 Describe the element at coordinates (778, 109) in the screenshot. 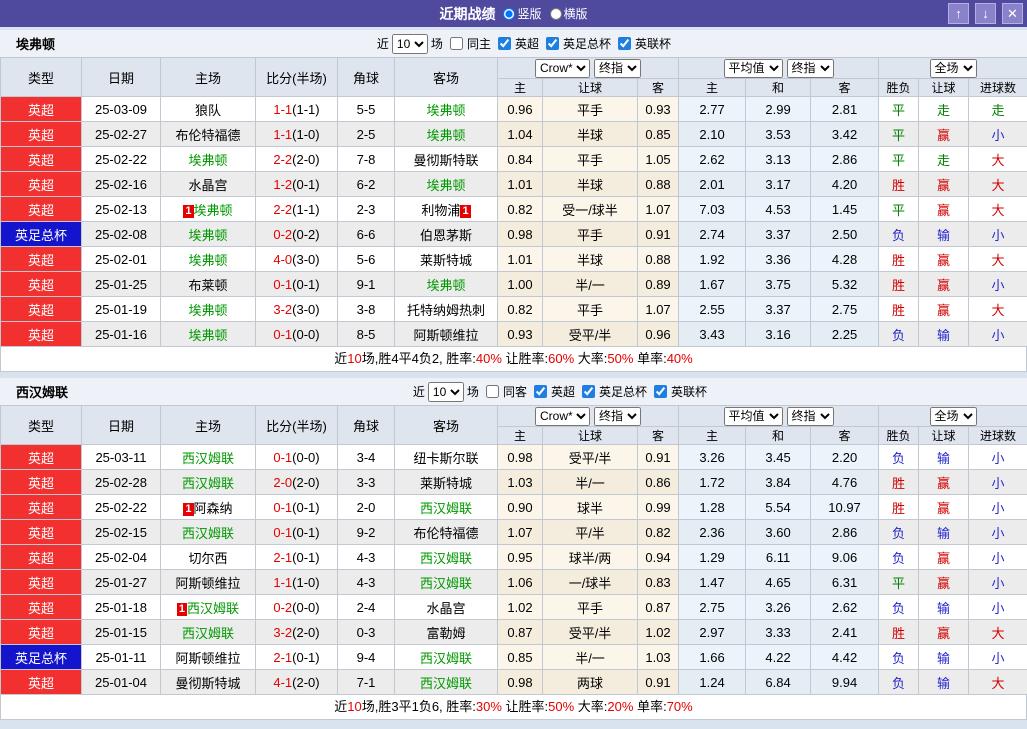

I see `avg-odds-draw: 2.99` at that location.